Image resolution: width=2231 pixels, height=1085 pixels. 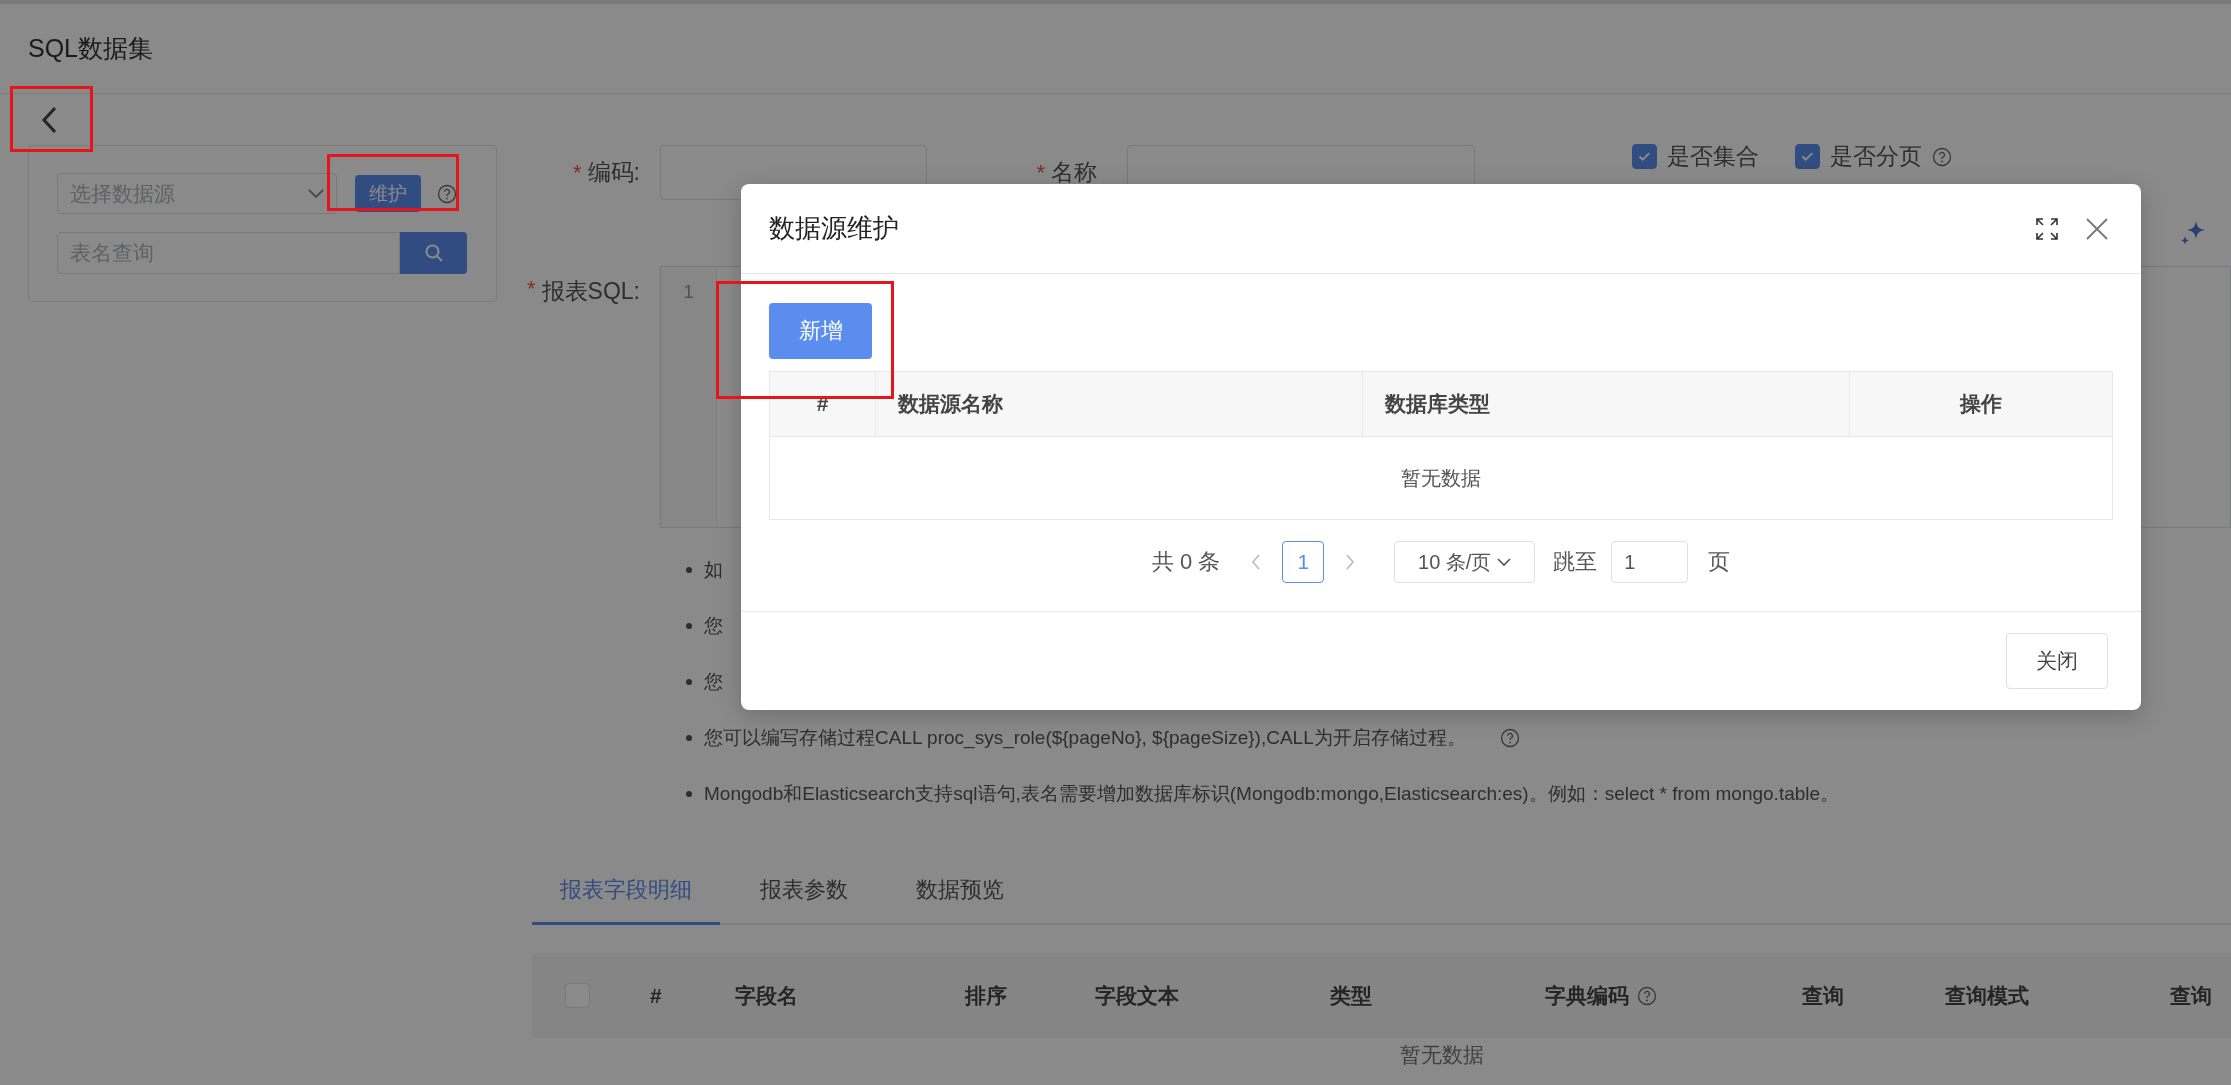 What do you see at coordinates (950, 404) in the screenshot?
I see `column-header: 数据源名称` at bounding box center [950, 404].